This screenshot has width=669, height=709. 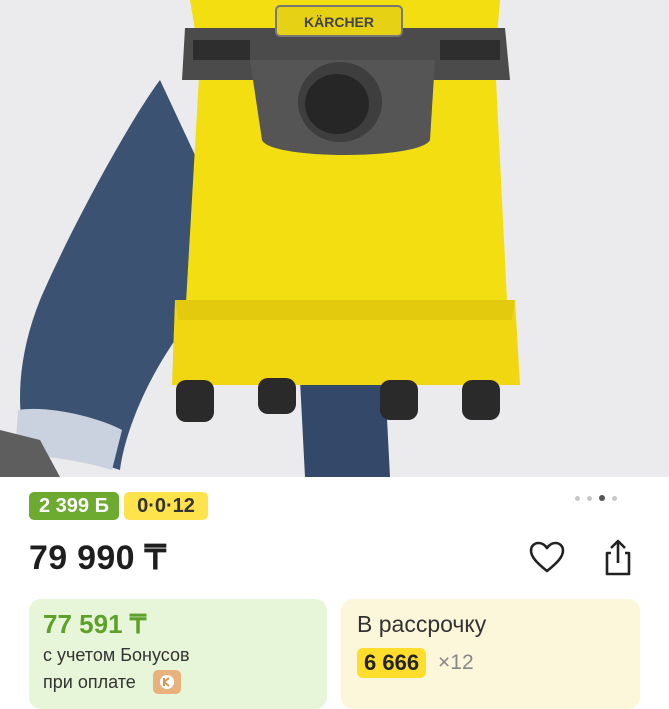 I want to click on installment-amount: 6 666, so click(x=392, y=663).